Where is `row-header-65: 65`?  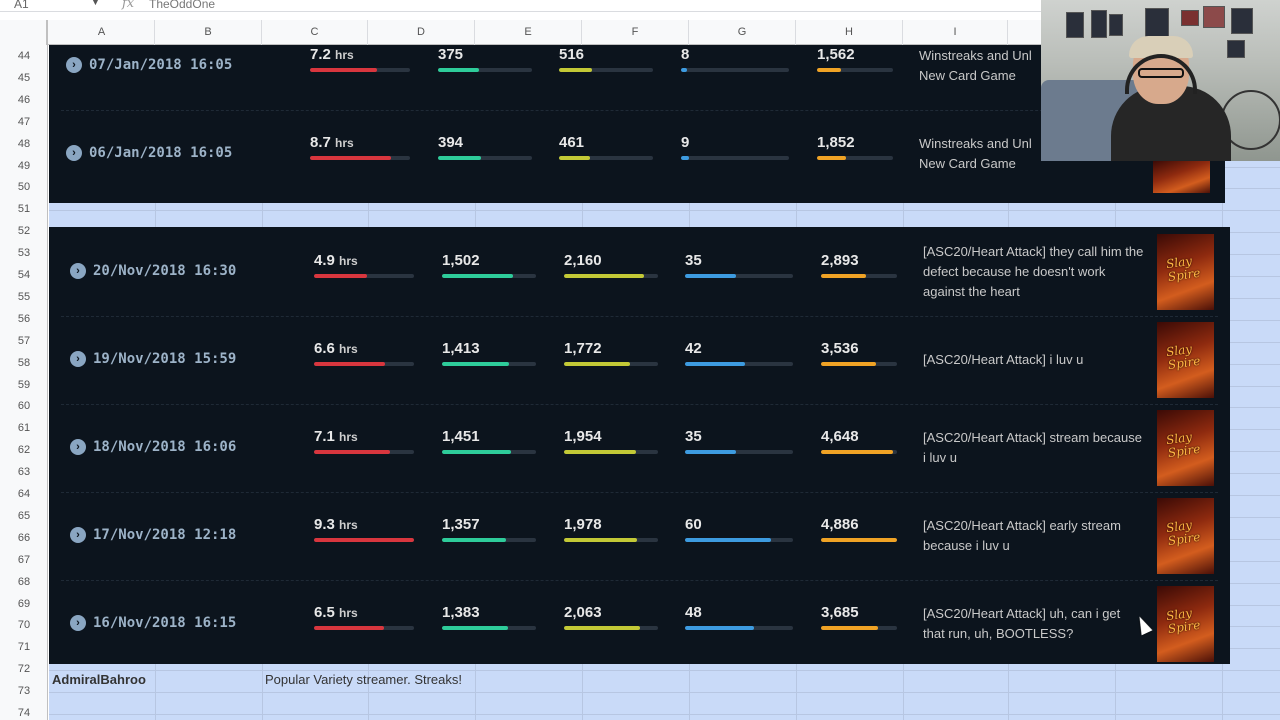 row-header-65: 65 is located at coordinates (24, 517).